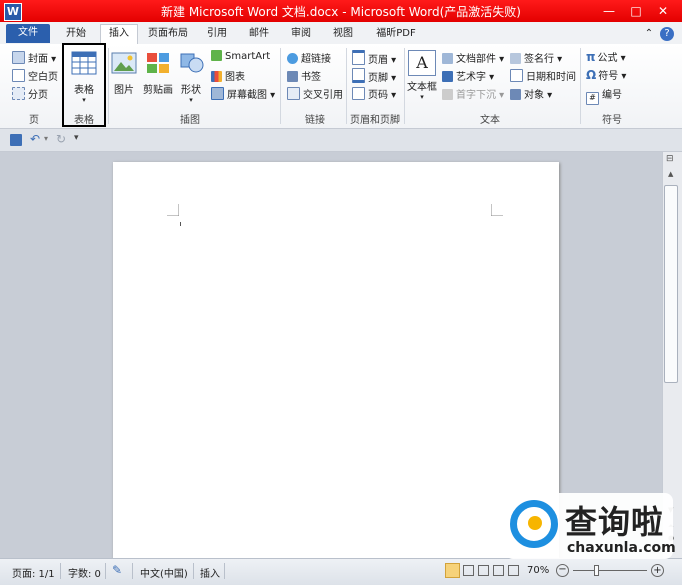 The width and height of the screenshot is (682, 585). What do you see at coordinates (35, 75) in the screenshot?
I see `blank-page-button: 空白页` at bounding box center [35, 75].